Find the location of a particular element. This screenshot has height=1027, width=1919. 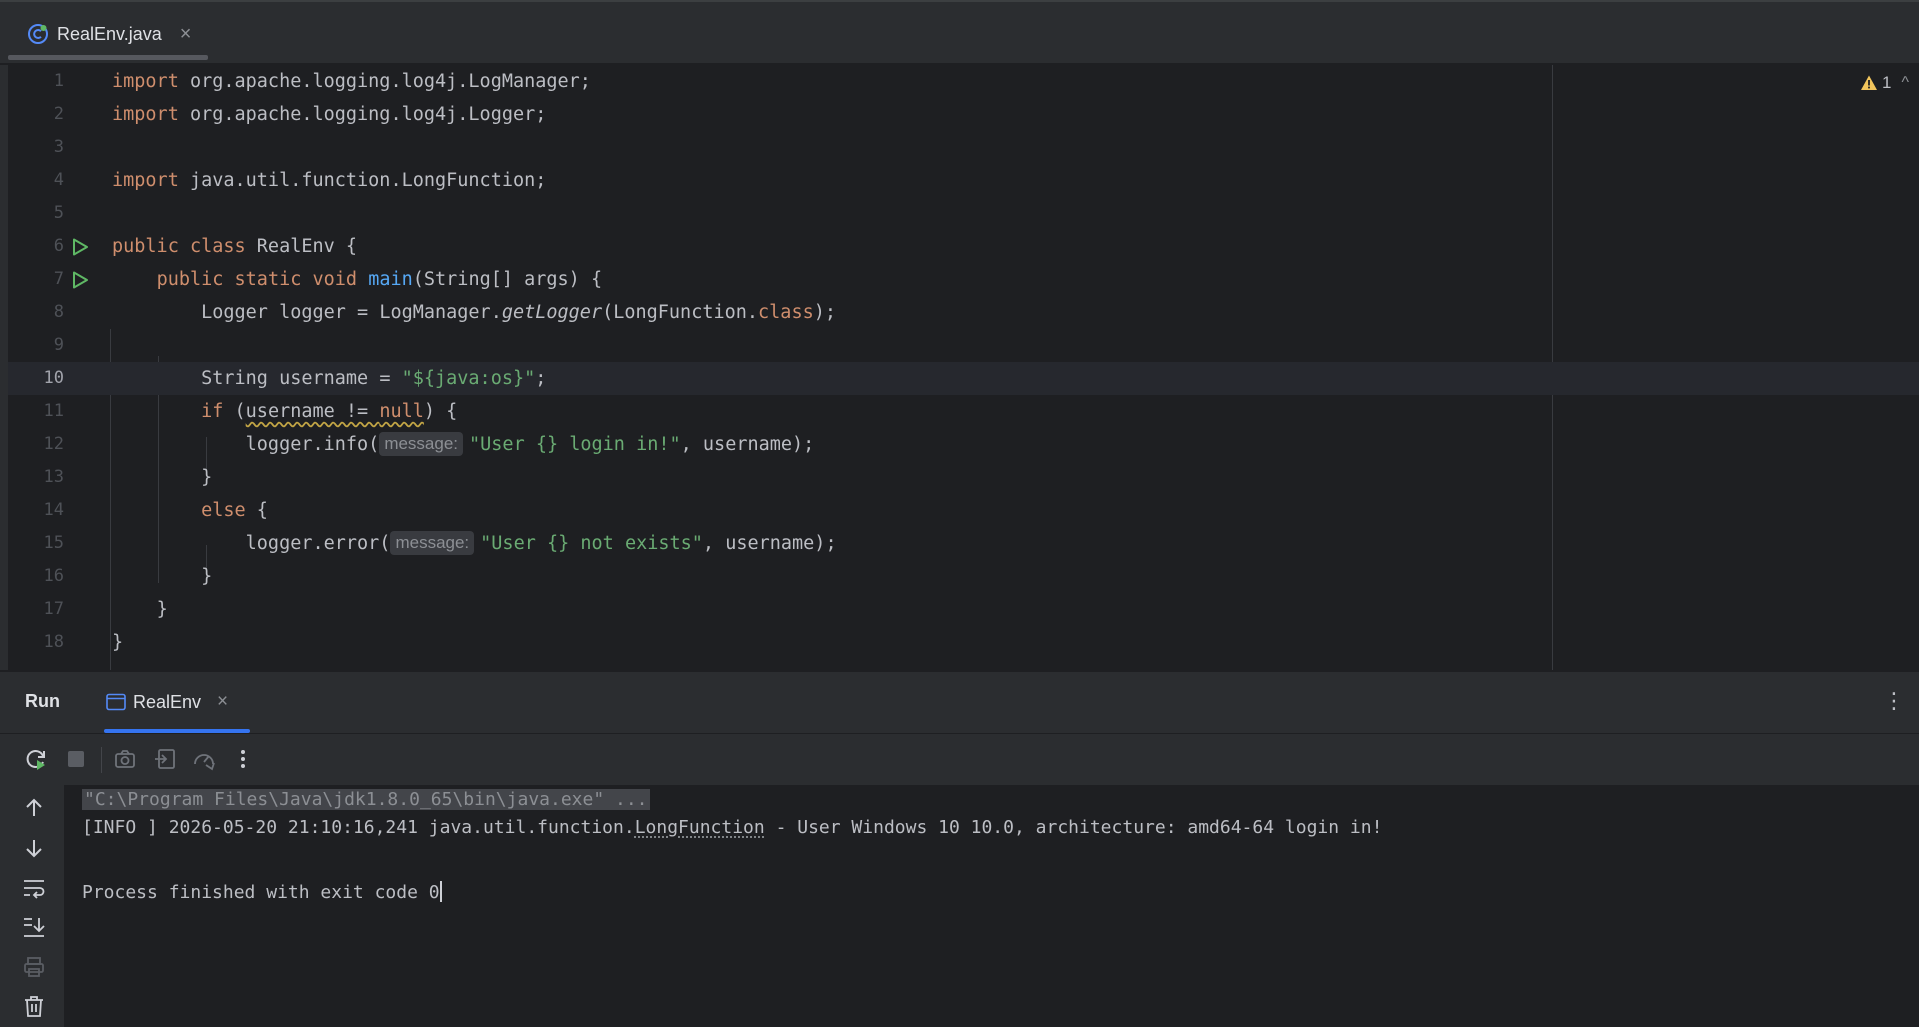

code-text: else { is located at coordinates (190, 510).